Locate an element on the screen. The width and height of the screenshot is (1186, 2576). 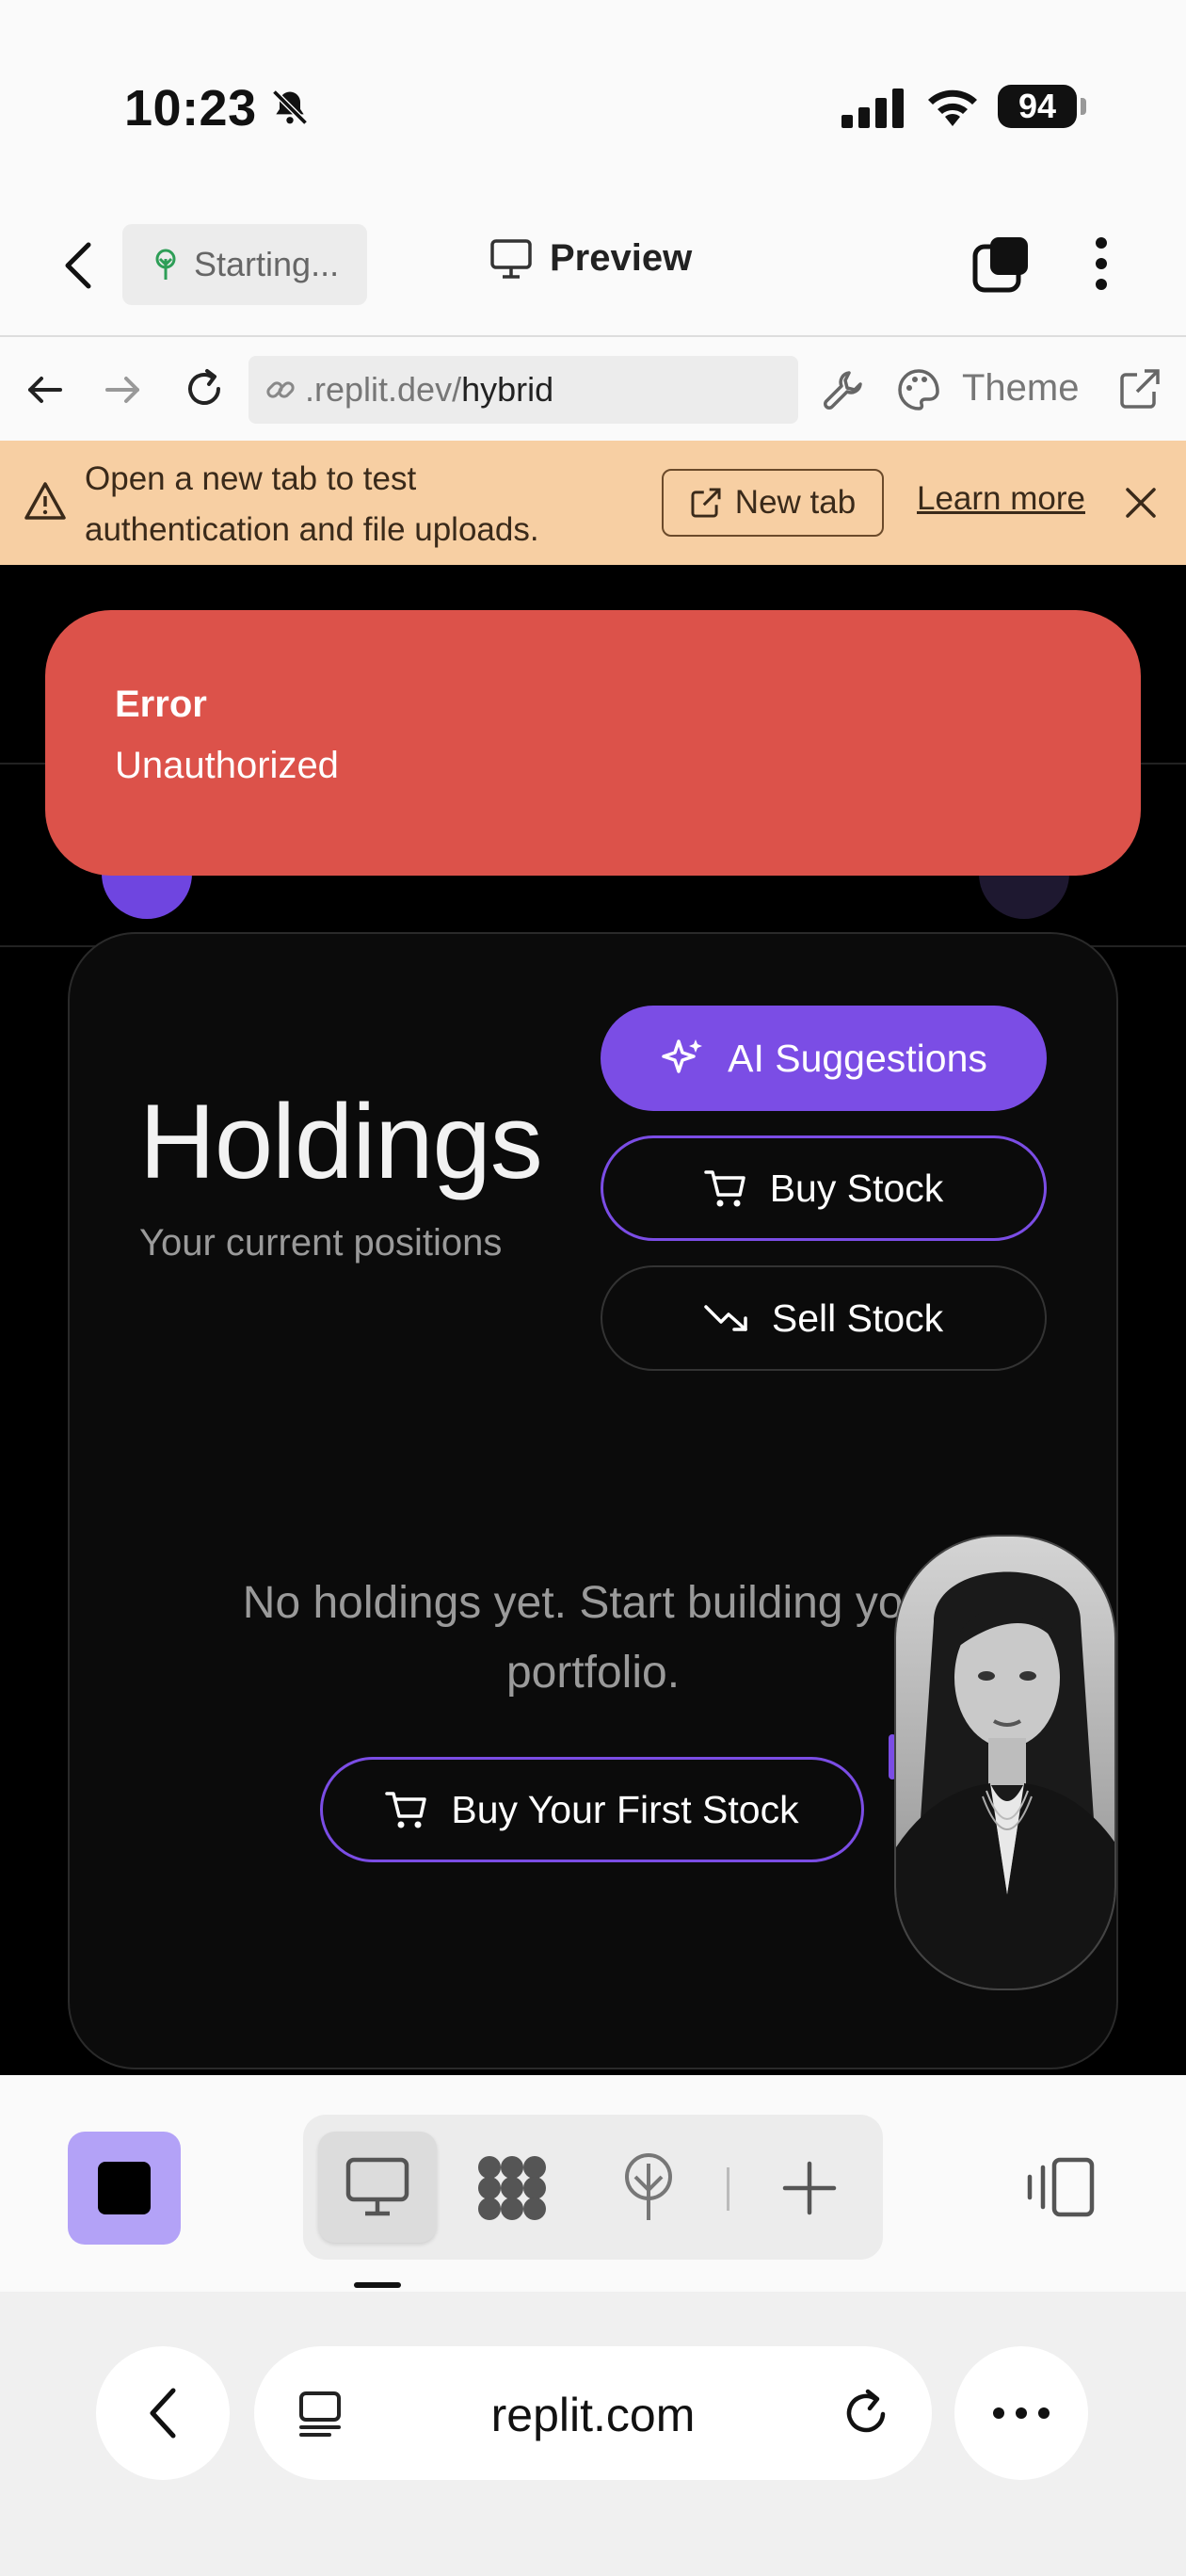
close-icon is located at coordinates (1141, 503).